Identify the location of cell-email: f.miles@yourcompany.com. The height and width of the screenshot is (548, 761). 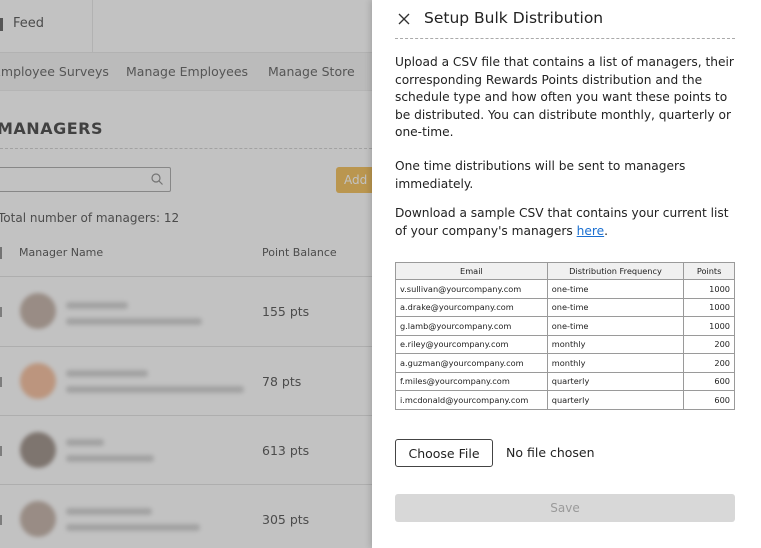
(471, 381).